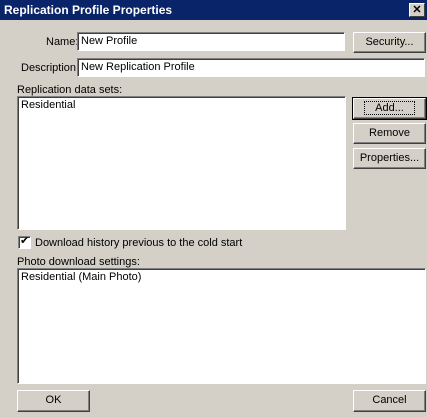 The image size is (427, 417). What do you see at coordinates (213, 10) in the screenshot?
I see `title-bar: Replication Profile Properties ✕` at bounding box center [213, 10].